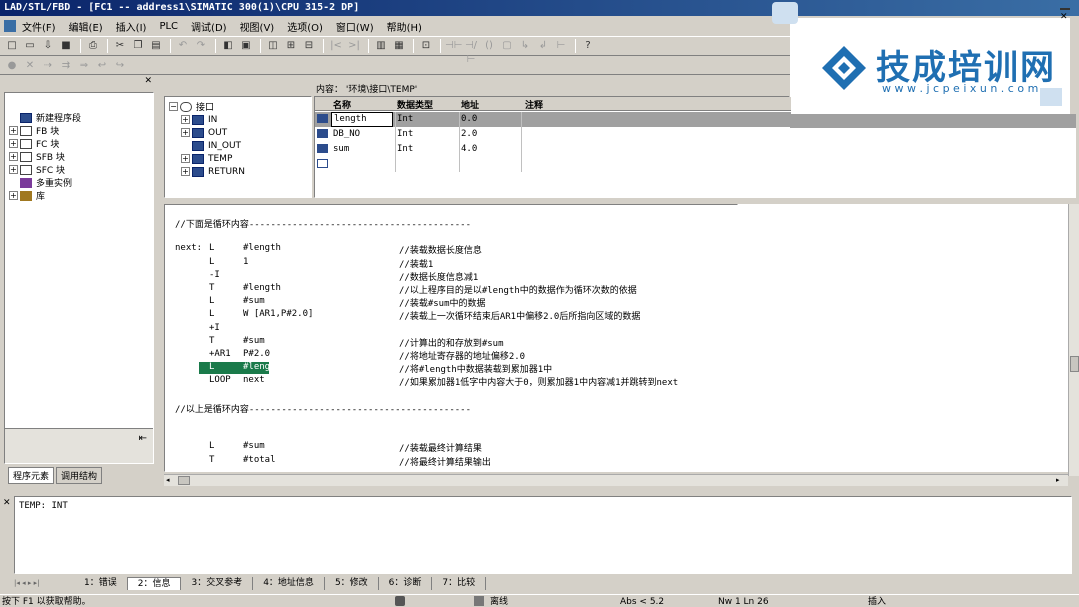 This screenshot has height=607, width=1079. Describe the element at coordinates (1069, 17) in the screenshot. I see `close-icon: ✕` at that location.